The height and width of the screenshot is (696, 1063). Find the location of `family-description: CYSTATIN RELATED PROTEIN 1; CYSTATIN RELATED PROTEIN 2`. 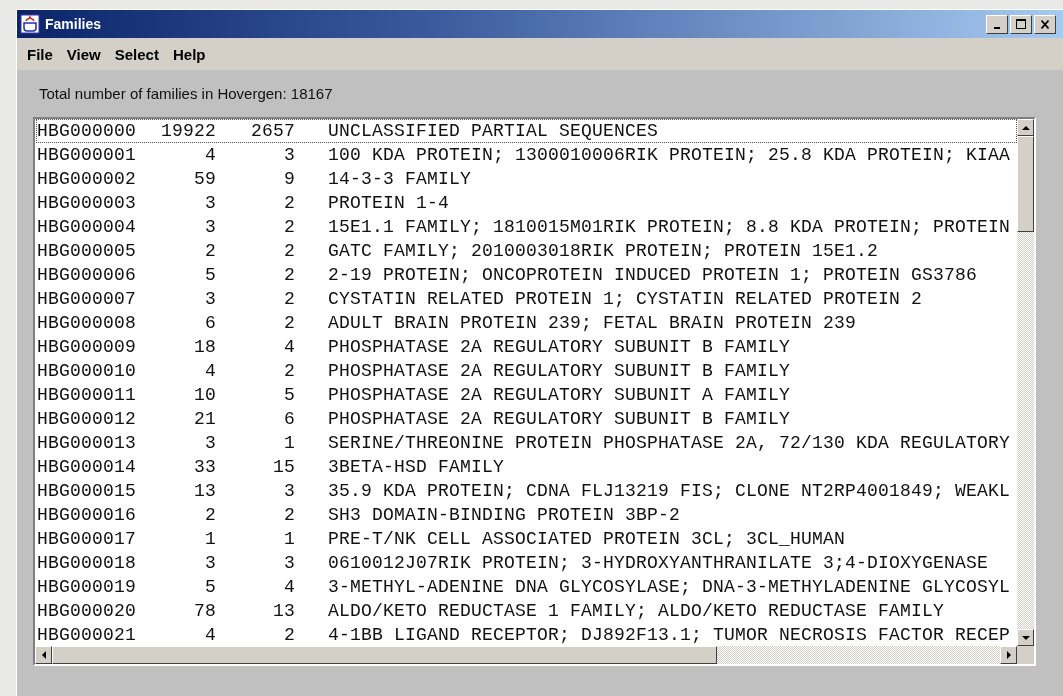

family-description: CYSTATIN RELATED PROTEIN 1; CYSTATIN RELATED PROTEIN 2 is located at coordinates (625, 299).